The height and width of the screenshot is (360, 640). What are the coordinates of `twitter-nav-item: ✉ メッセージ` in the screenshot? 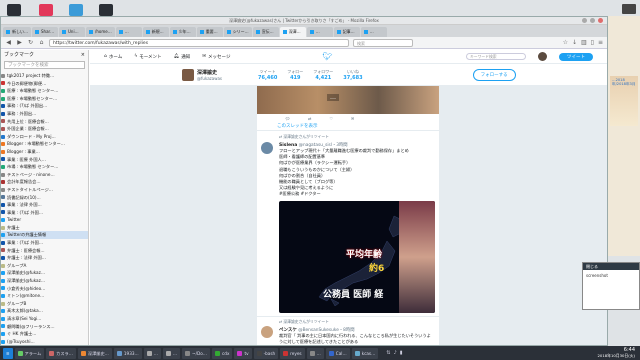 It's located at (216, 57).